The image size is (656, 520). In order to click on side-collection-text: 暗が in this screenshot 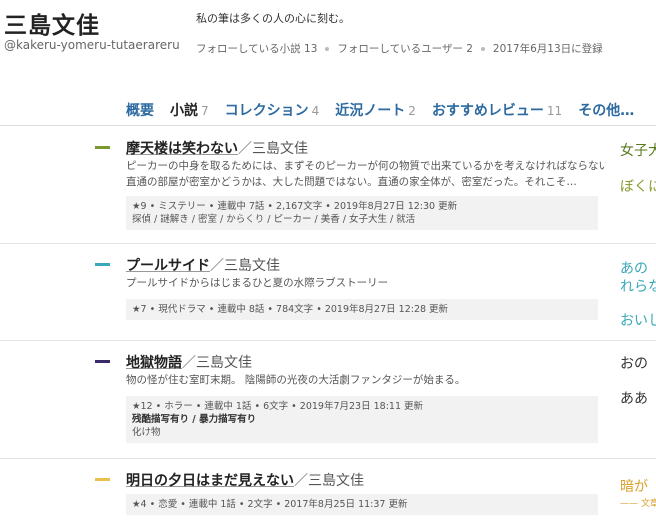, I will do `click(634, 486)`.